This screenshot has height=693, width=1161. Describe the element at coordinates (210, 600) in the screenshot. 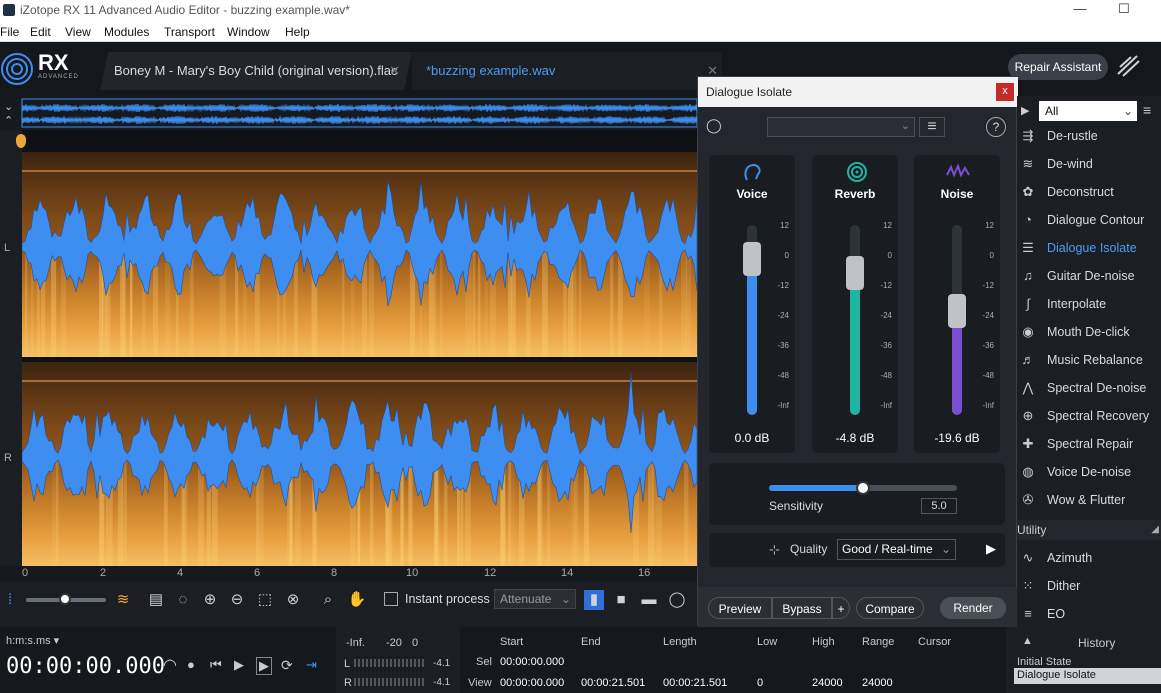

I see `zoom-in-icon: ⊕` at that location.